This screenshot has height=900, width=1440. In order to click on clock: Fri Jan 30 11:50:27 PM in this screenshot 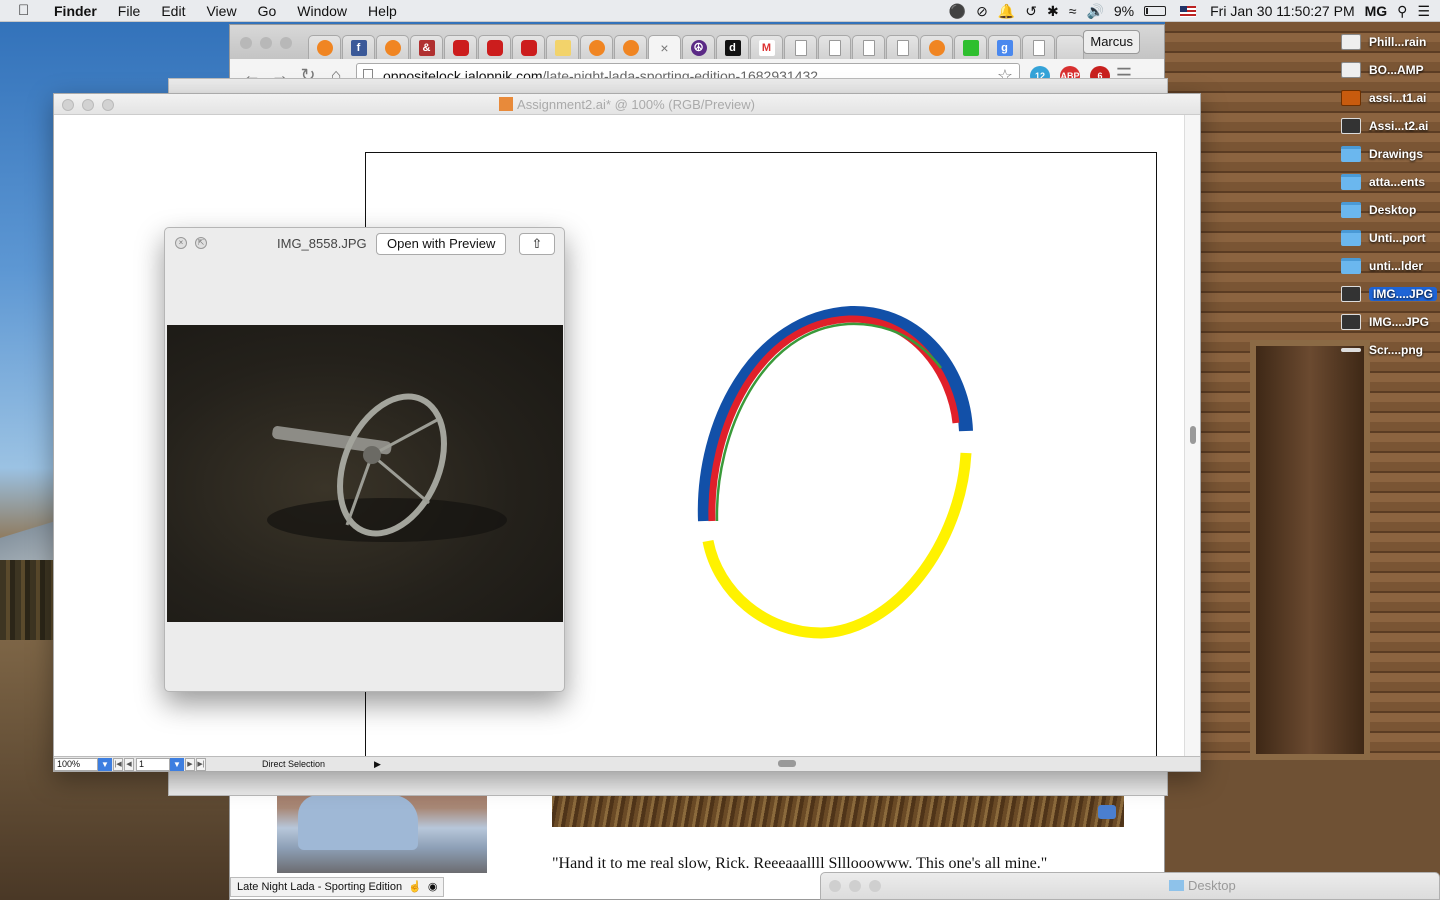, I will do `click(1282, 11)`.